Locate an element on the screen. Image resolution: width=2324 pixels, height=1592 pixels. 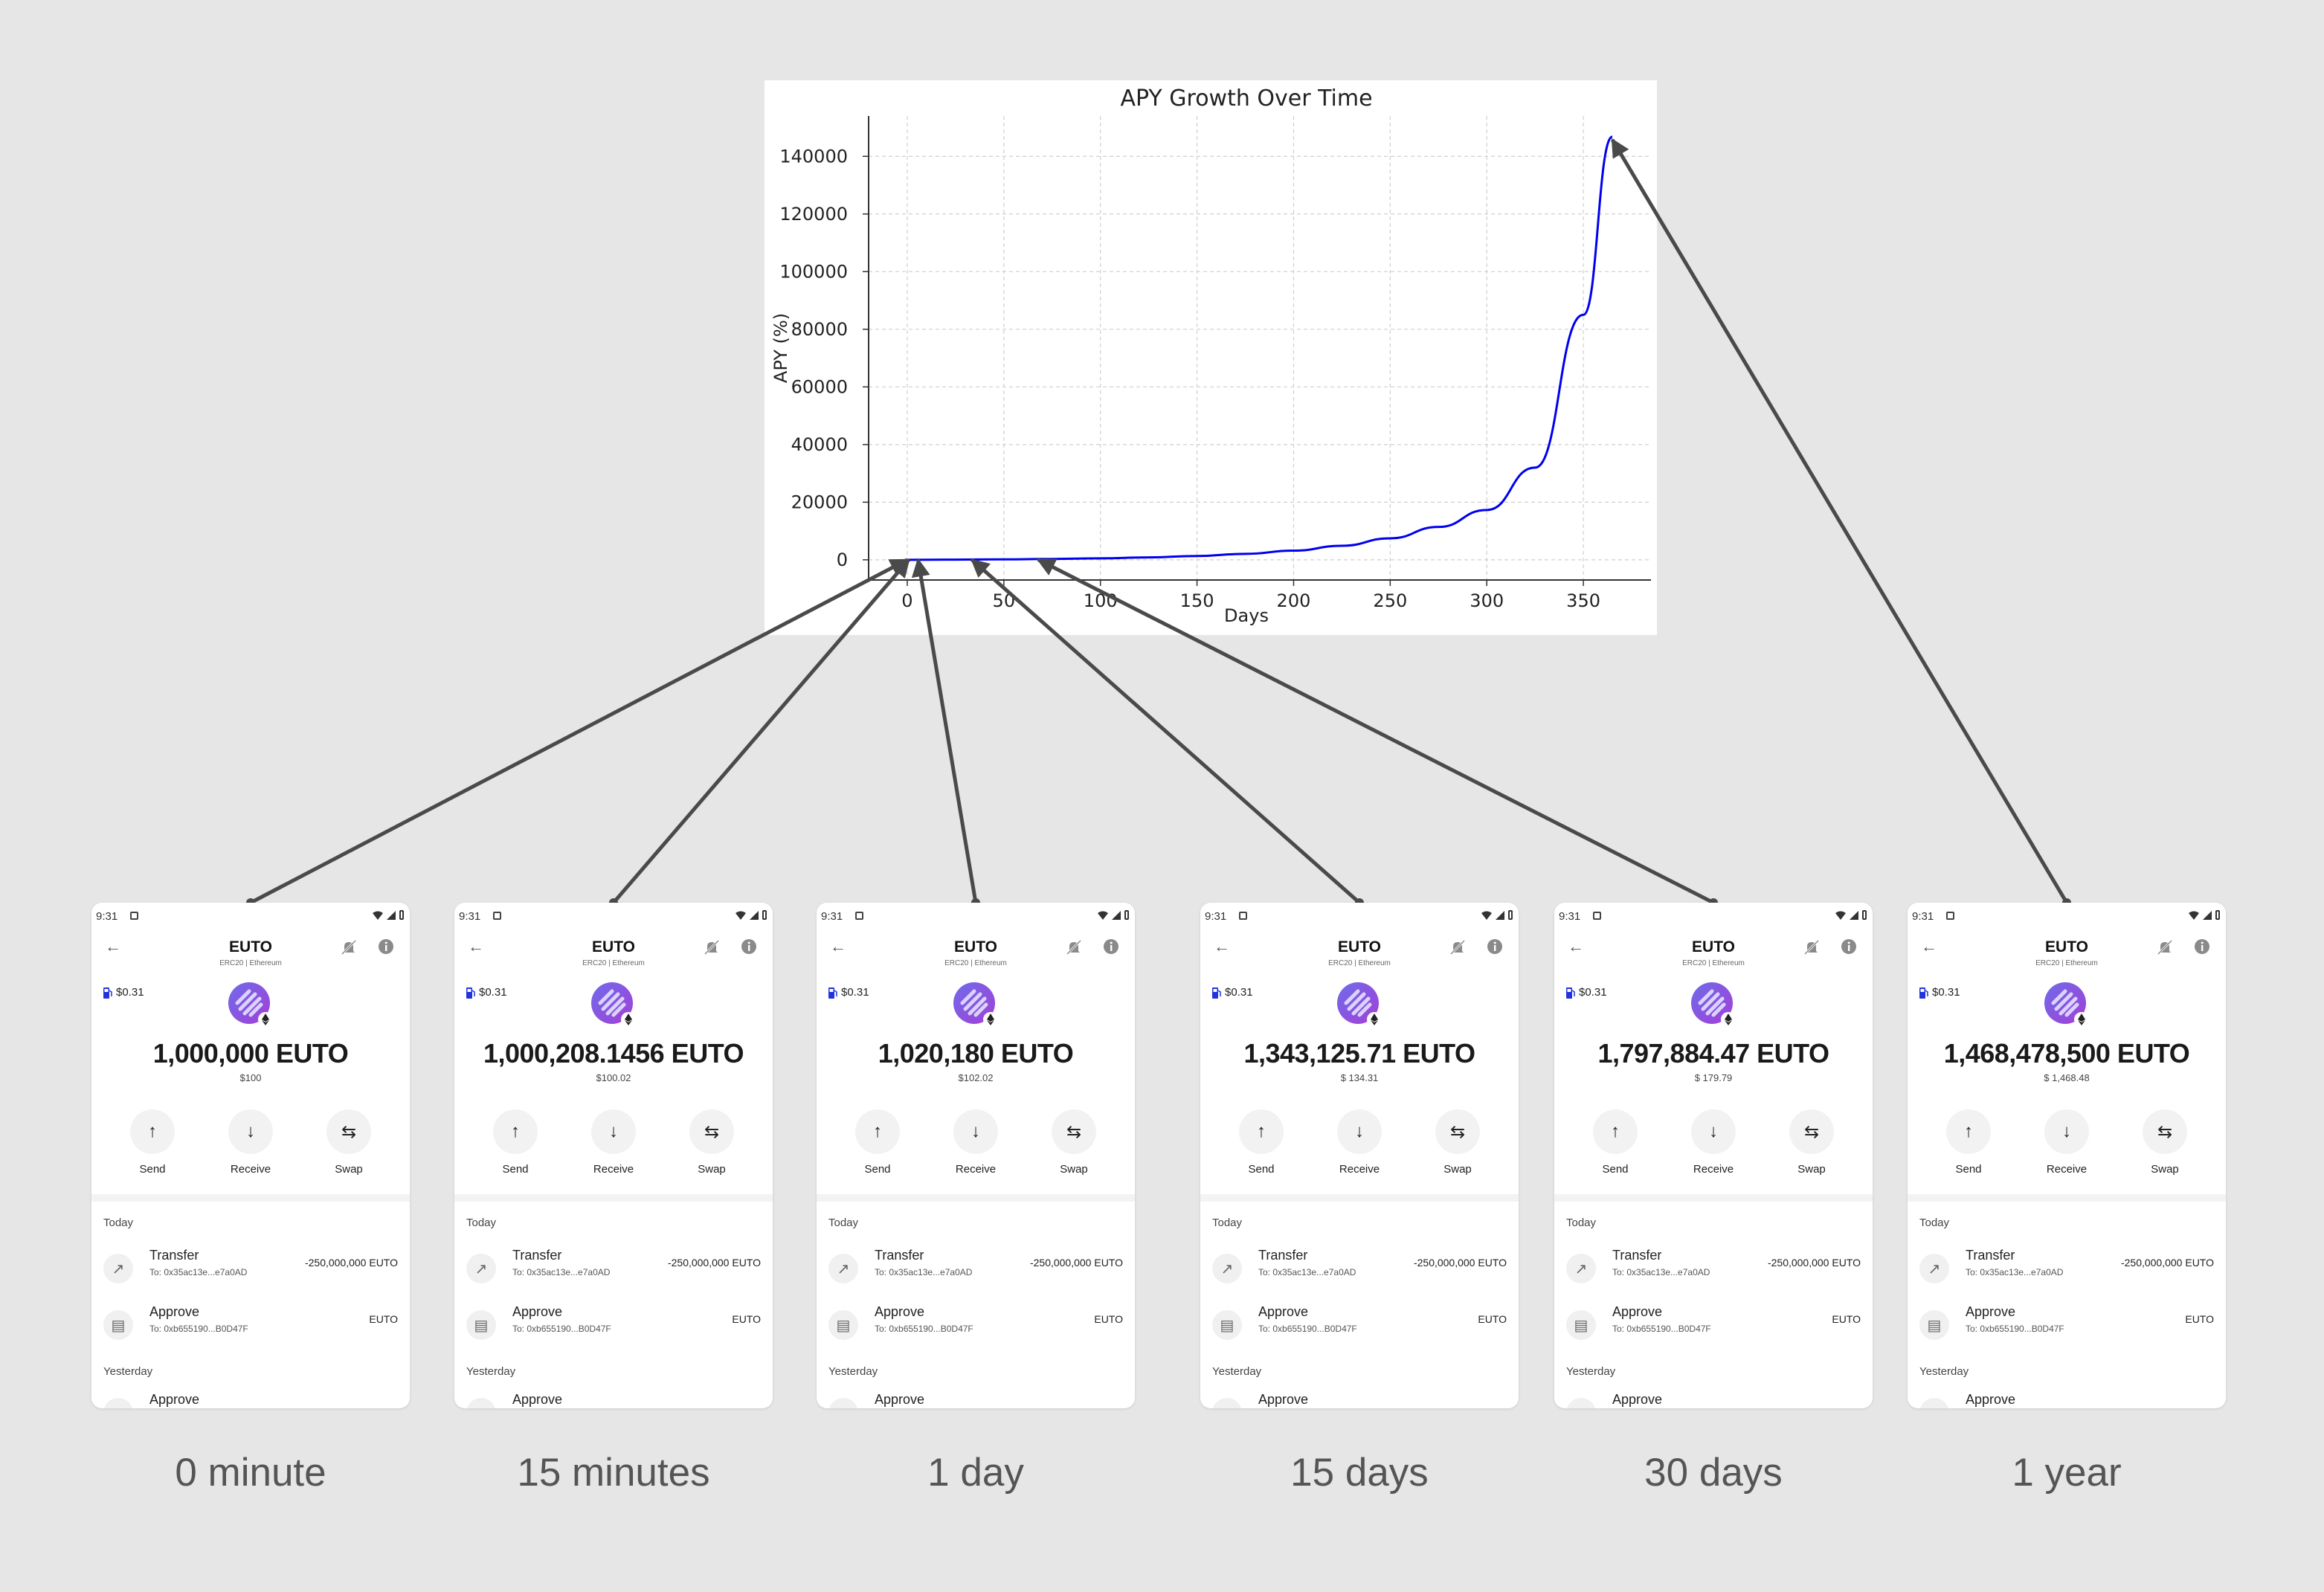
tx-amount: -250,000,000 EUTO is located at coordinates (2167, 1263).